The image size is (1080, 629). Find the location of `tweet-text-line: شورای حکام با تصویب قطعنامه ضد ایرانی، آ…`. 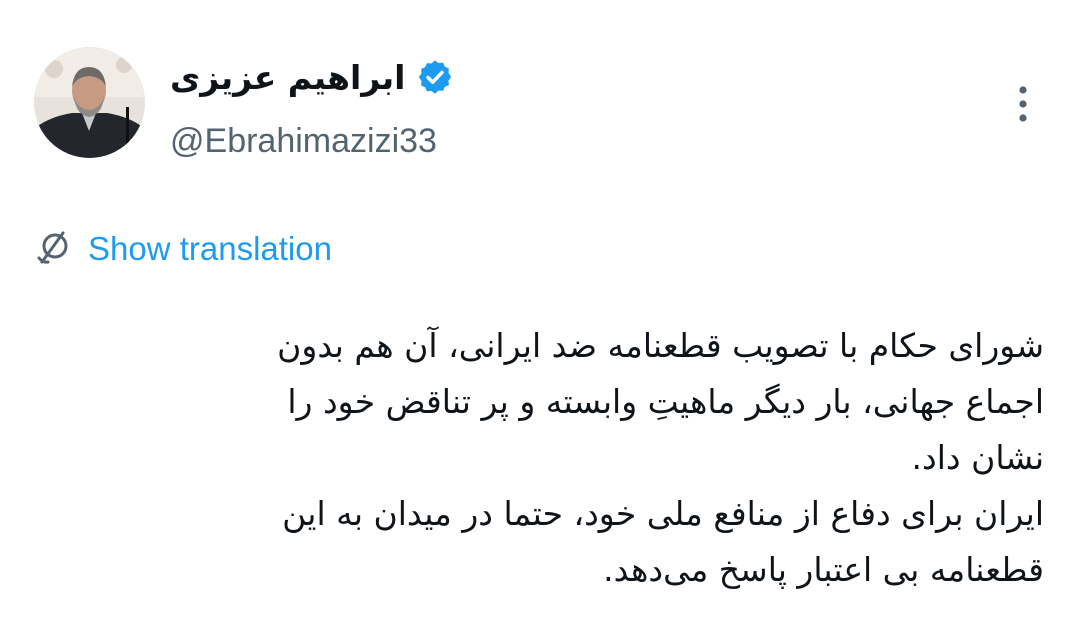

tweet-text-line: شورای حکام با تصویب قطعنامه ضد ایرانی، آ… is located at coordinates (660, 345).